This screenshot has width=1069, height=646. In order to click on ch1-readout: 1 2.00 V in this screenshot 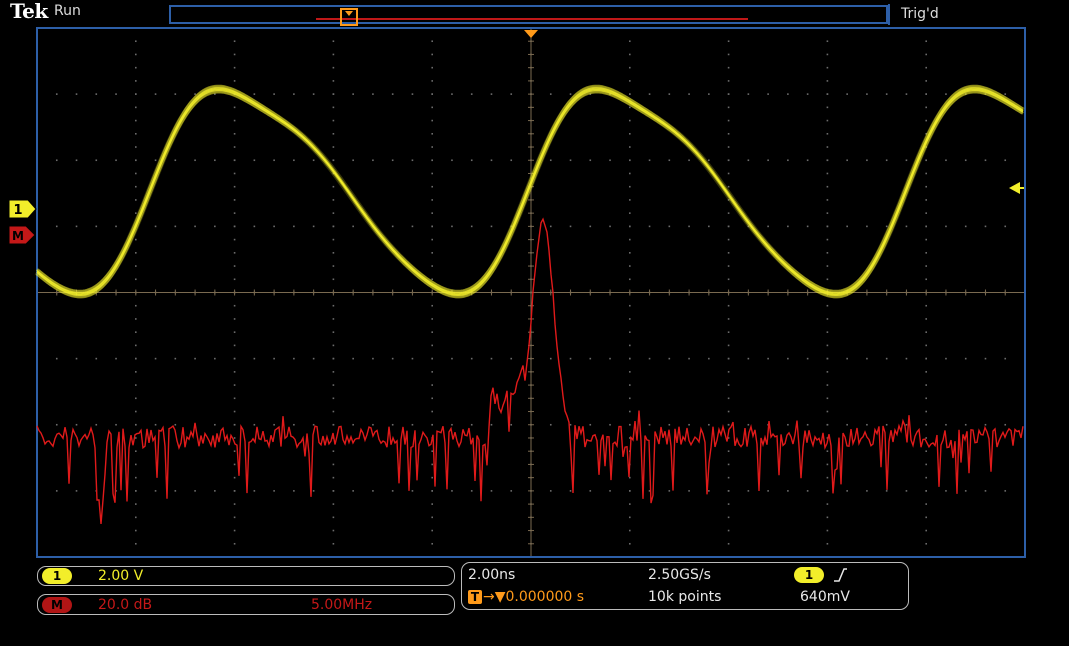, I will do `click(246, 576)`.